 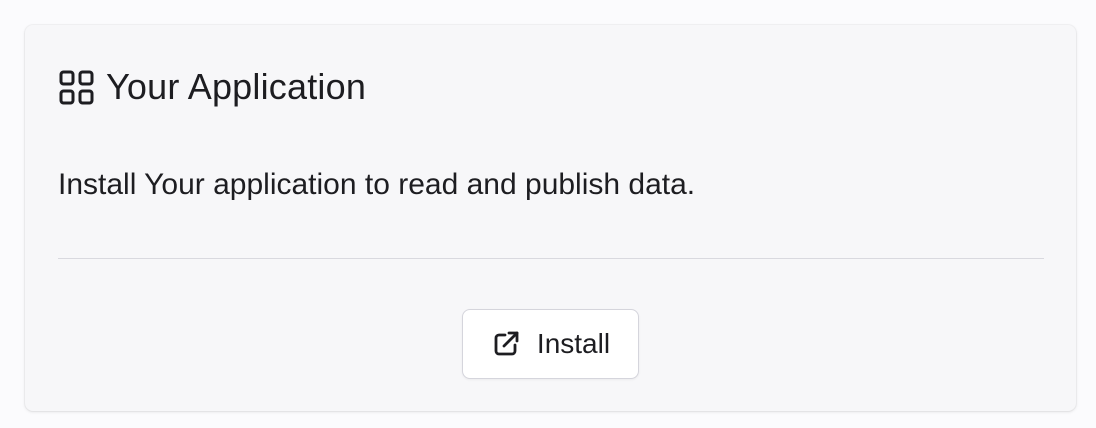 I want to click on card-header: Your Application, so click(x=212, y=87).